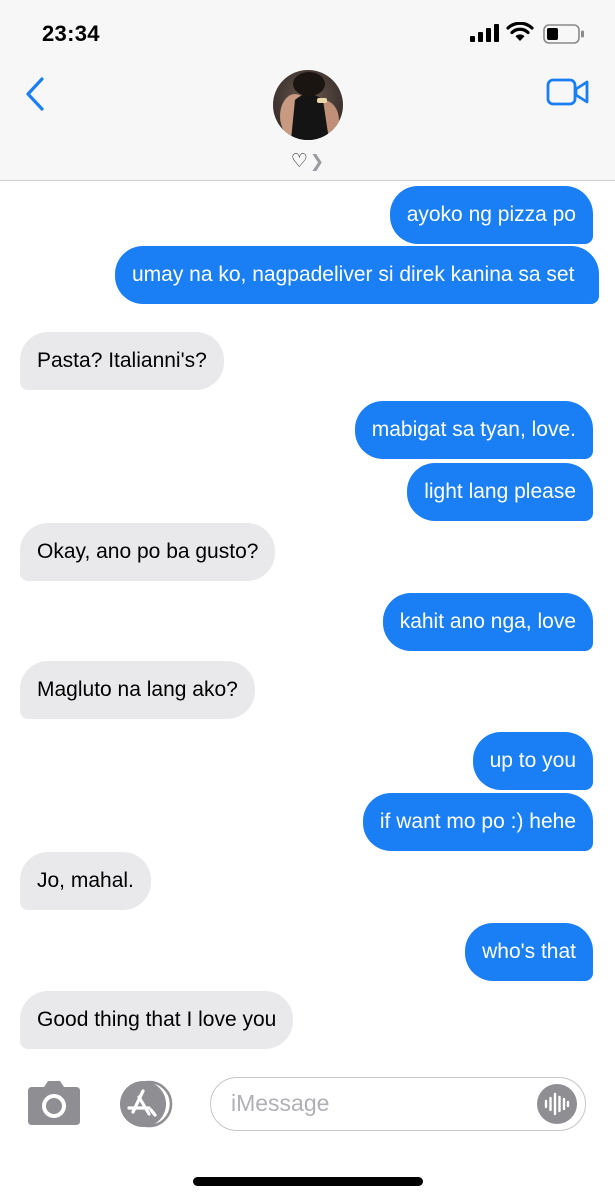  What do you see at coordinates (520, 31) in the screenshot?
I see `wifi-icon` at bounding box center [520, 31].